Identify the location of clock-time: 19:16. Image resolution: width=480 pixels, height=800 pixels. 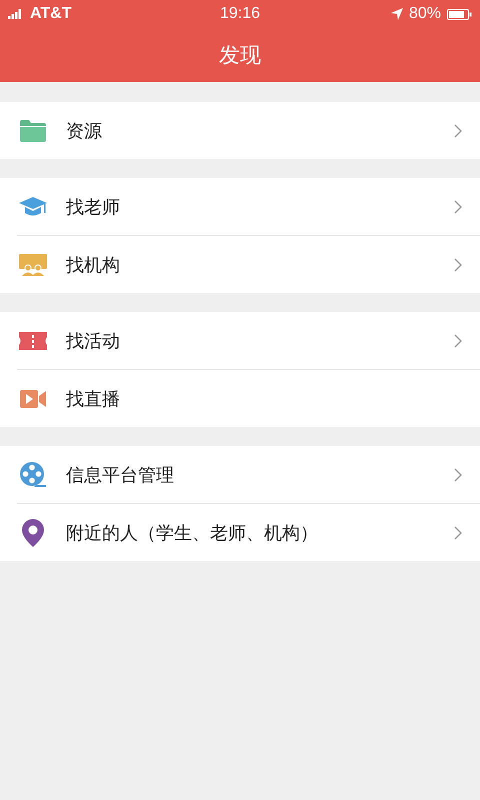
(240, 14).